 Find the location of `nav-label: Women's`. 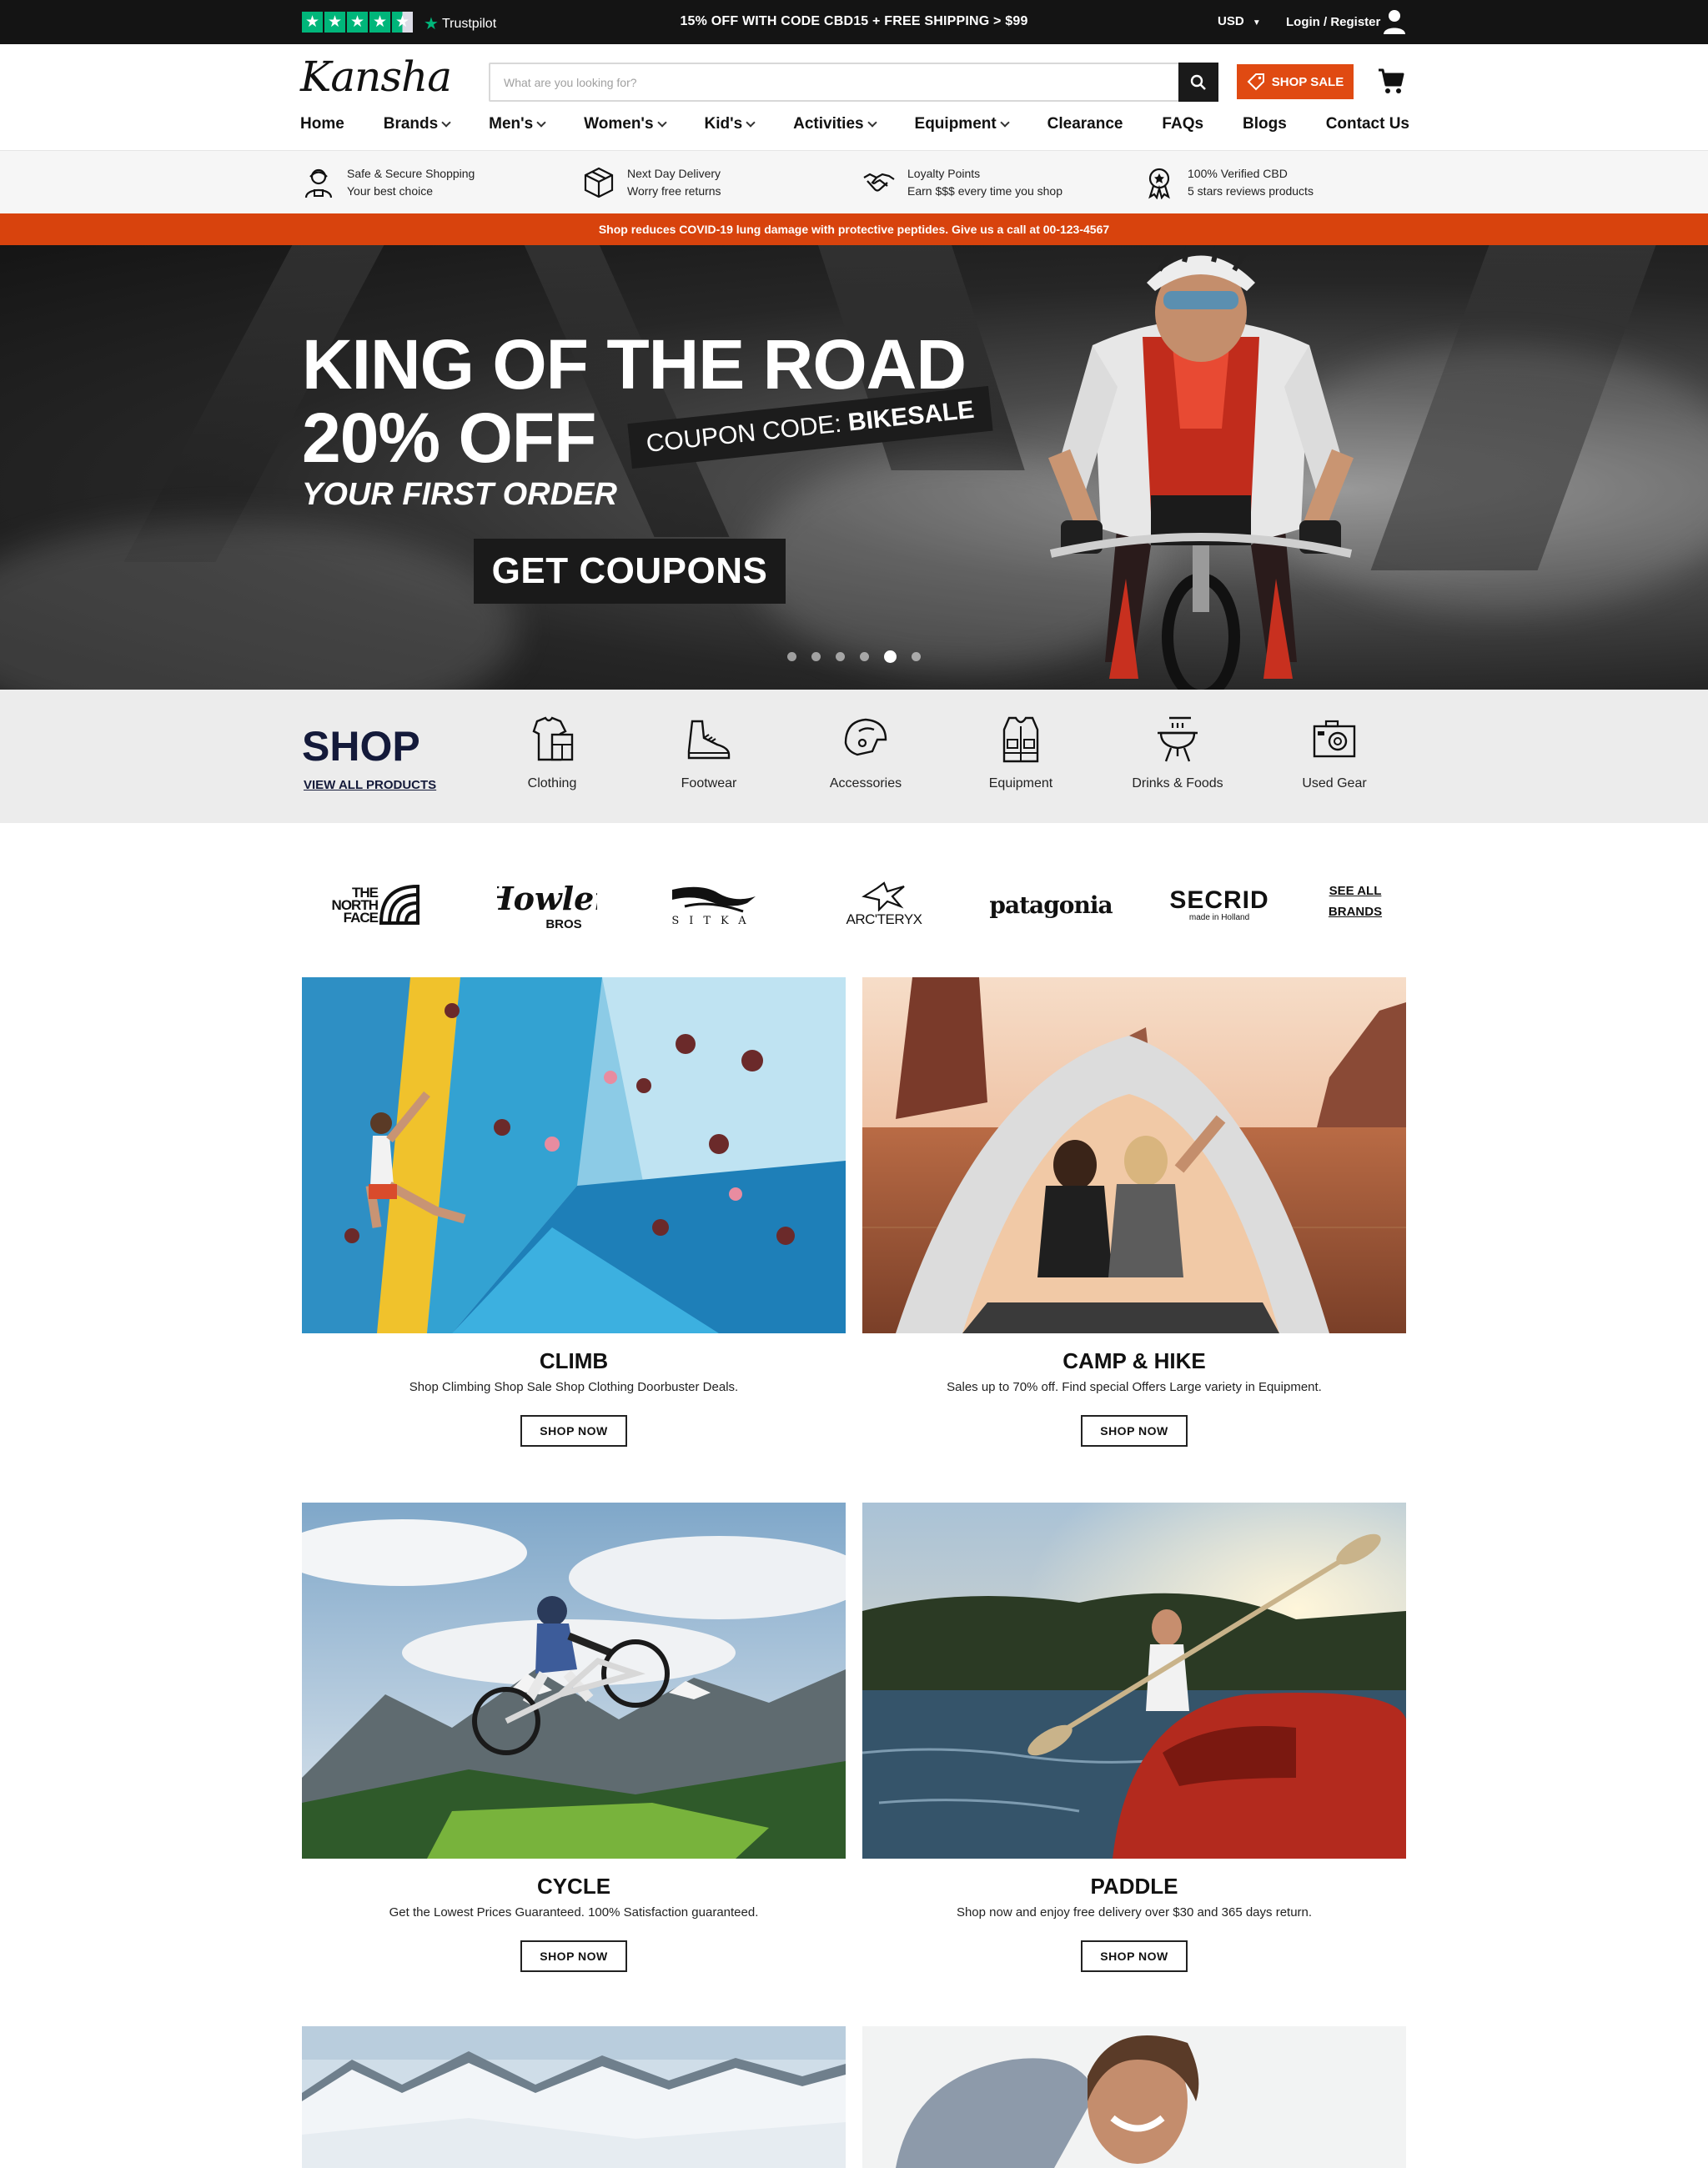

nav-label: Women's is located at coordinates (619, 124).